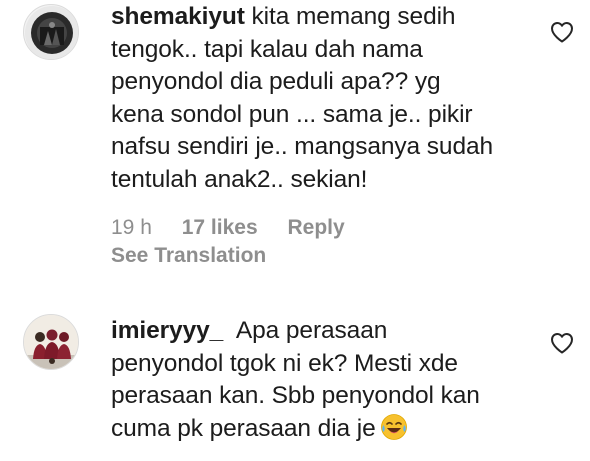 The image size is (590, 461). I want to click on comment-timestamp: 19 h, so click(131, 227).